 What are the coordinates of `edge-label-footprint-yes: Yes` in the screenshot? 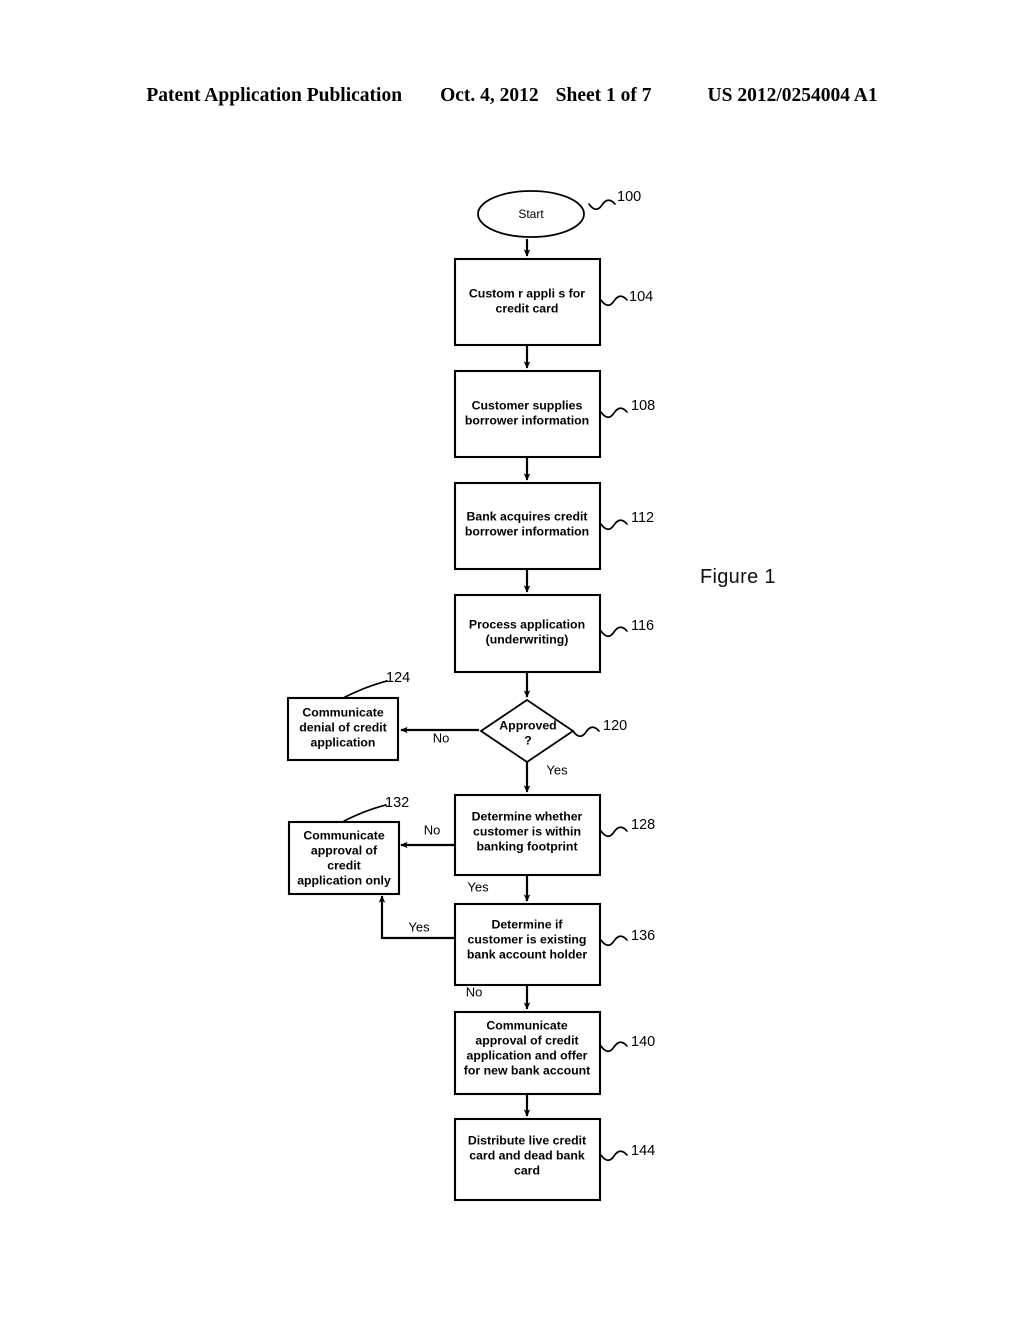 It's located at (478, 886).